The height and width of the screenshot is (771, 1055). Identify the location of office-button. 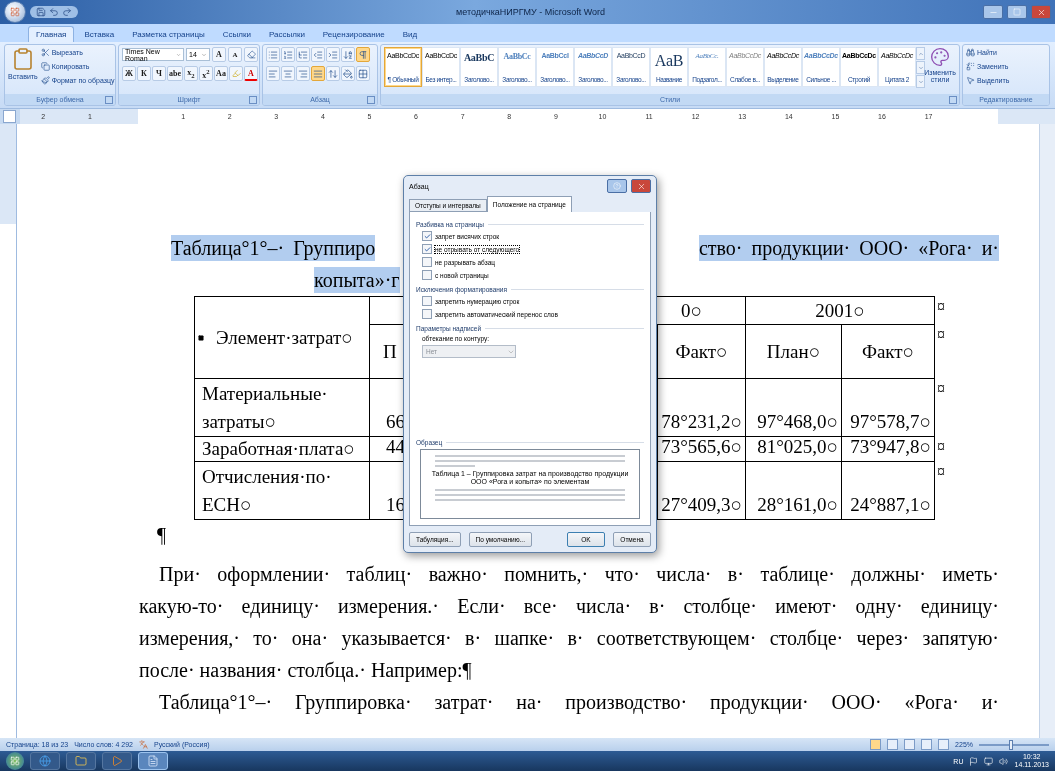
(15, 12).